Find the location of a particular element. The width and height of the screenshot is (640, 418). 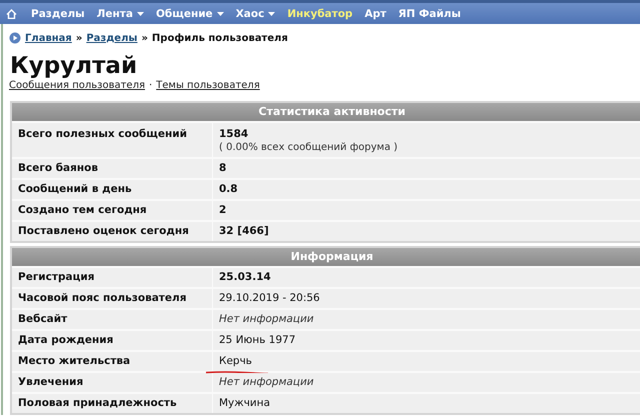

field-label: Половая принадлежность is located at coordinates (112, 403).